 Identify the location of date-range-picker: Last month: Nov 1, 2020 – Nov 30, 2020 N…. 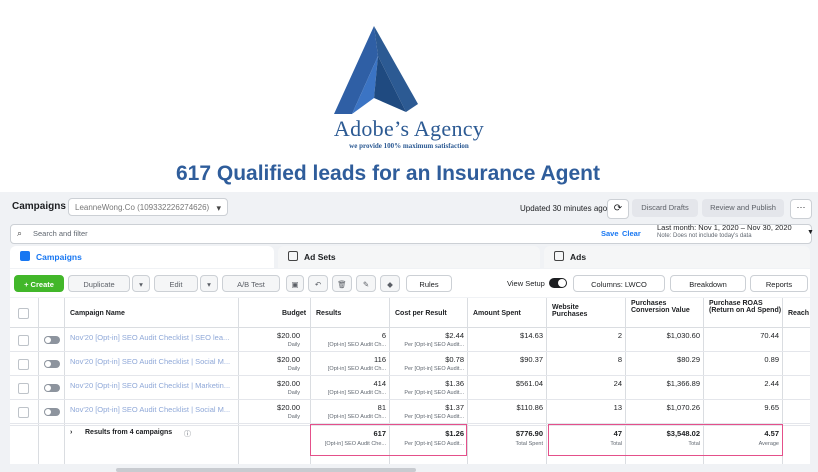
(729, 232).